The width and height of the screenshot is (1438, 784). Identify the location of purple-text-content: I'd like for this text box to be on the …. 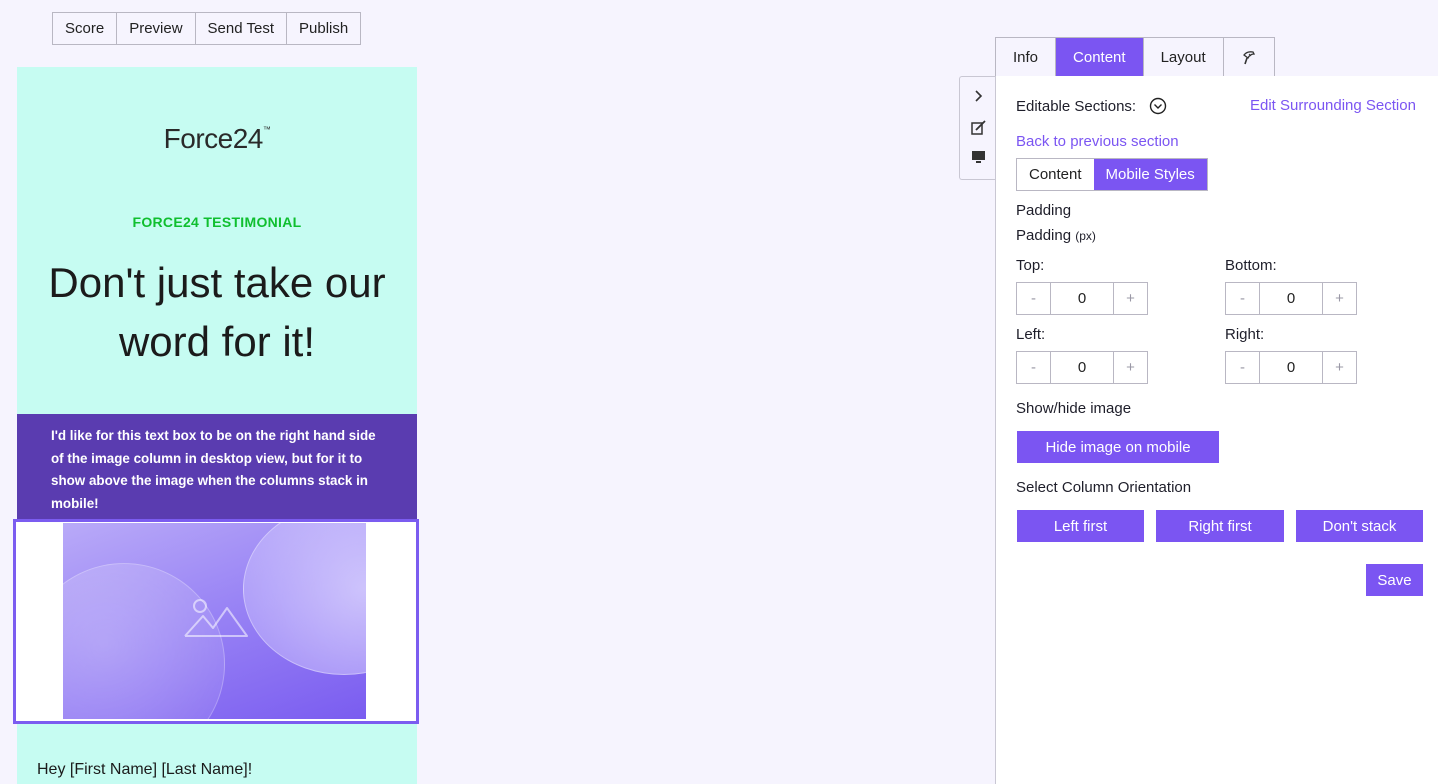
(221, 470).